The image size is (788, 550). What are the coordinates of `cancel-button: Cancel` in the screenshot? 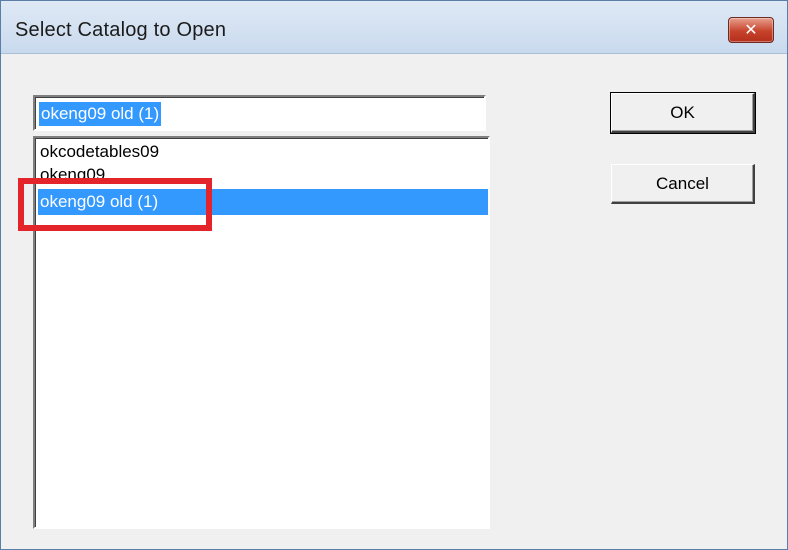 It's located at (683, 184).